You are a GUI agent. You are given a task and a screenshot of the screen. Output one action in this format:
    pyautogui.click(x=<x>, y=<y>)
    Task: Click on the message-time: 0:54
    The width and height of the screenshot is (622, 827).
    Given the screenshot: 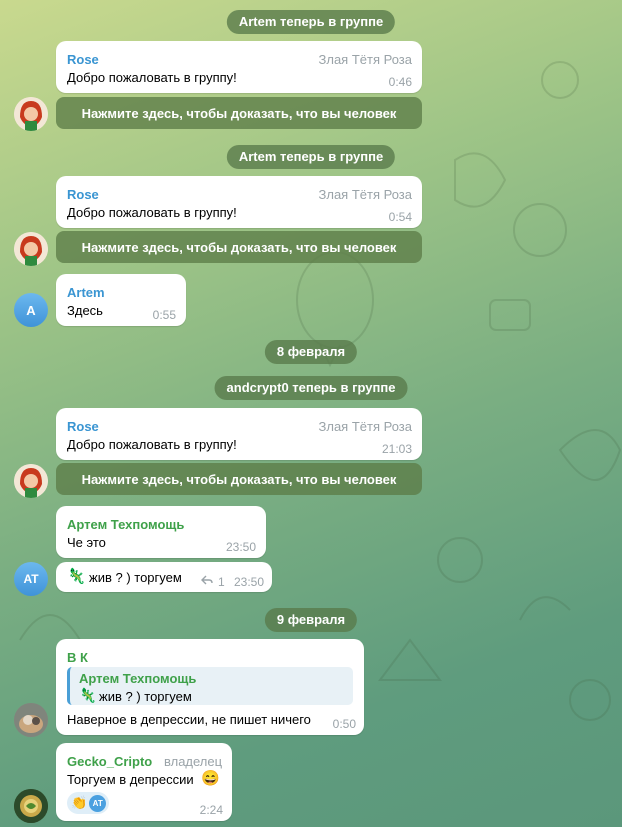 What is the action you would take?
    pyautogui.click(x=400, y=217)
    